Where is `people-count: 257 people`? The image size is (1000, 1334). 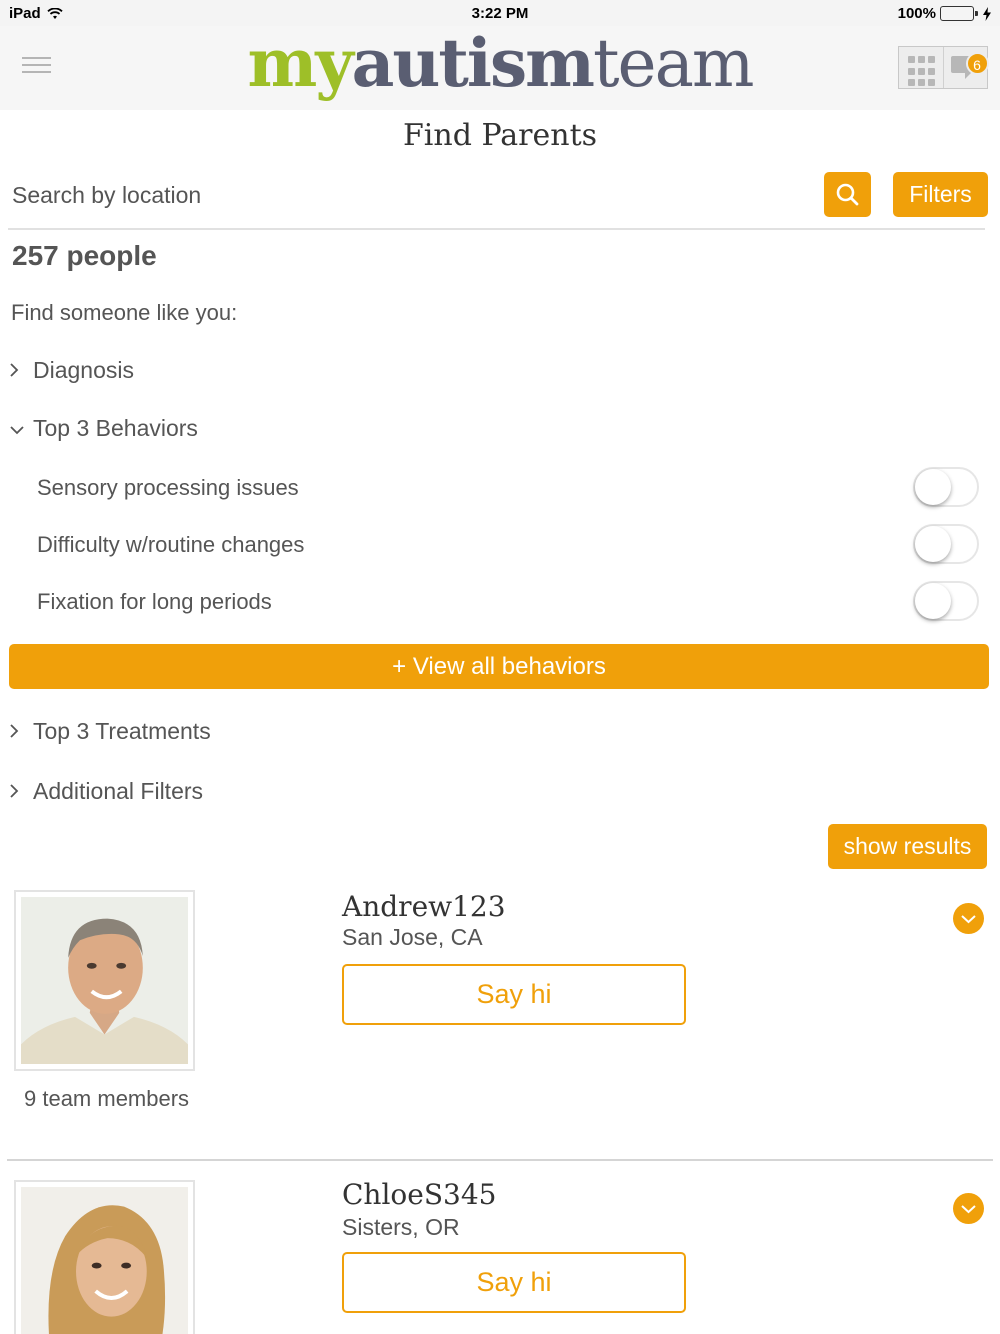
people-count: 257 people is located at coordinates (84, 255).